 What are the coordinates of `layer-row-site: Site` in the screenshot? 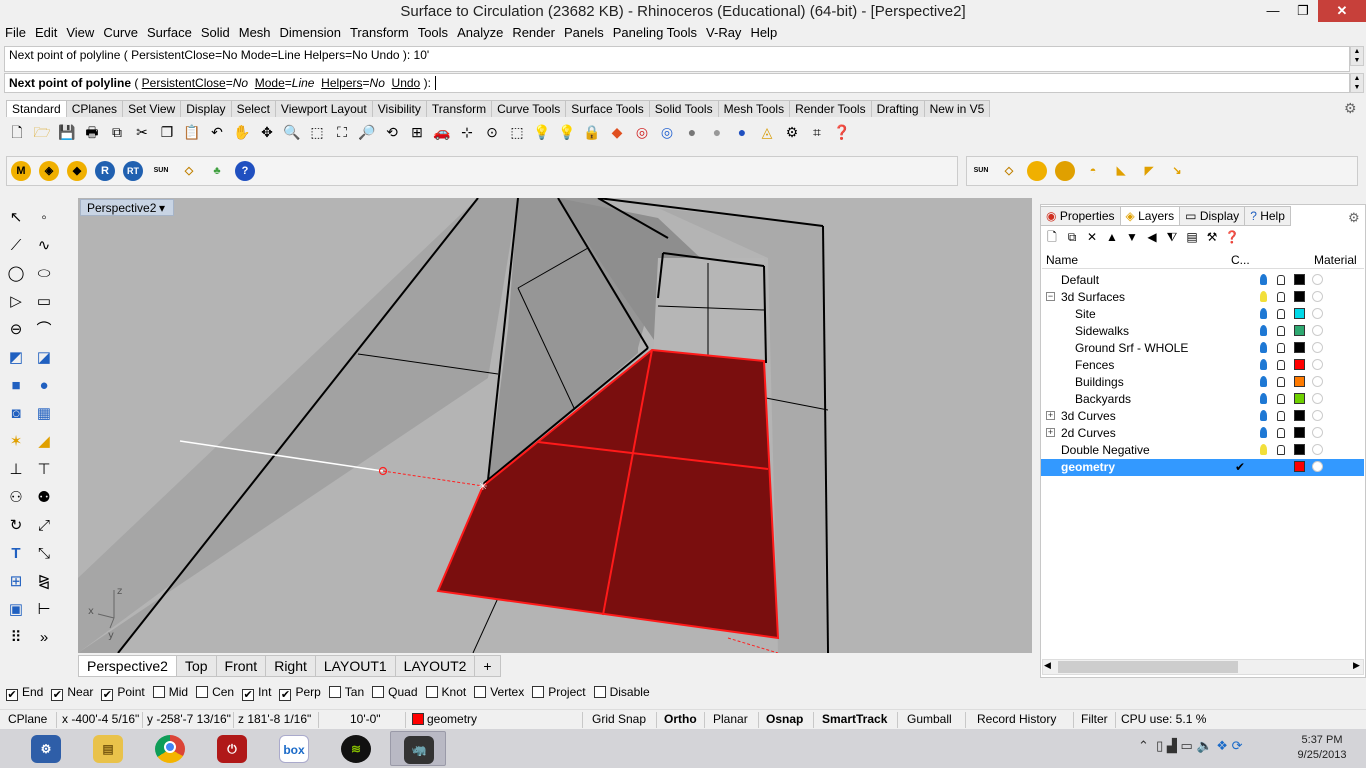 It's located at (1202, 314).